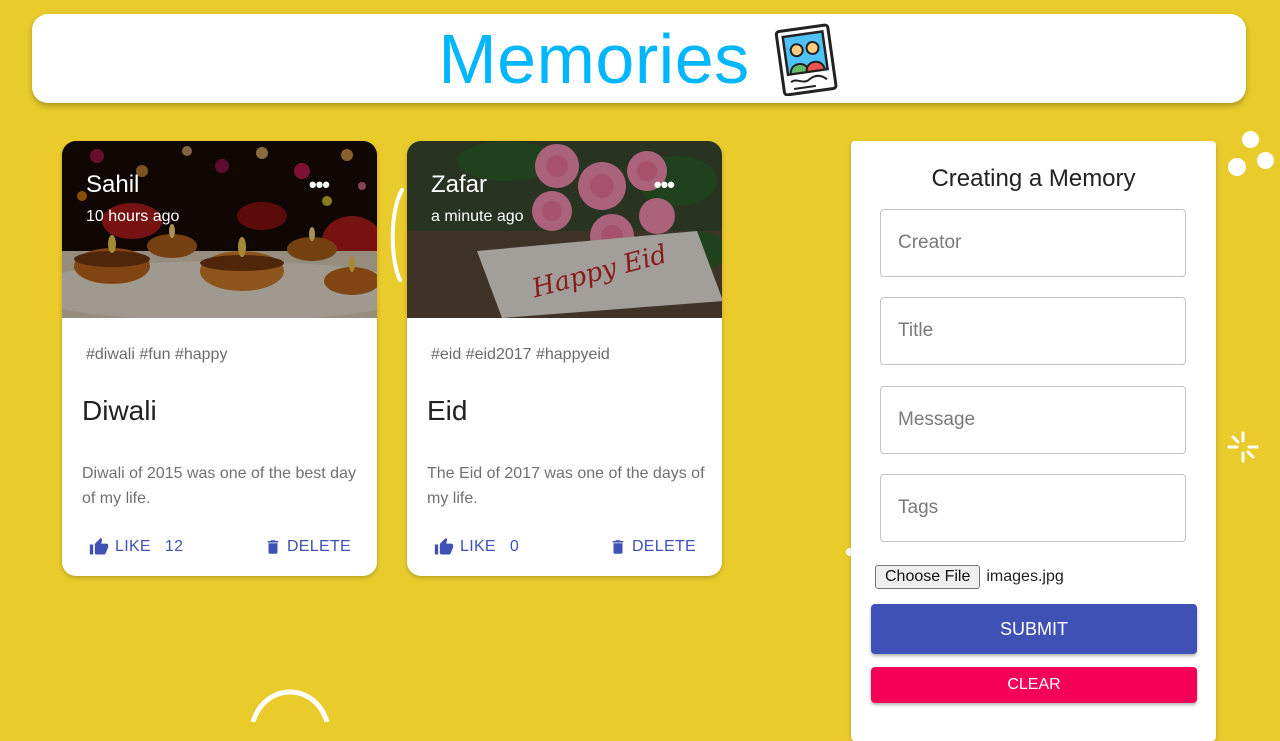 Image resolution: width=1280 pixels, height=741 pixels. What do you see at coordinates (520, 354) in the screenshot?
I see `post-tags: #eid #eid2017 #happyeid` at bounding box center [520, 354].